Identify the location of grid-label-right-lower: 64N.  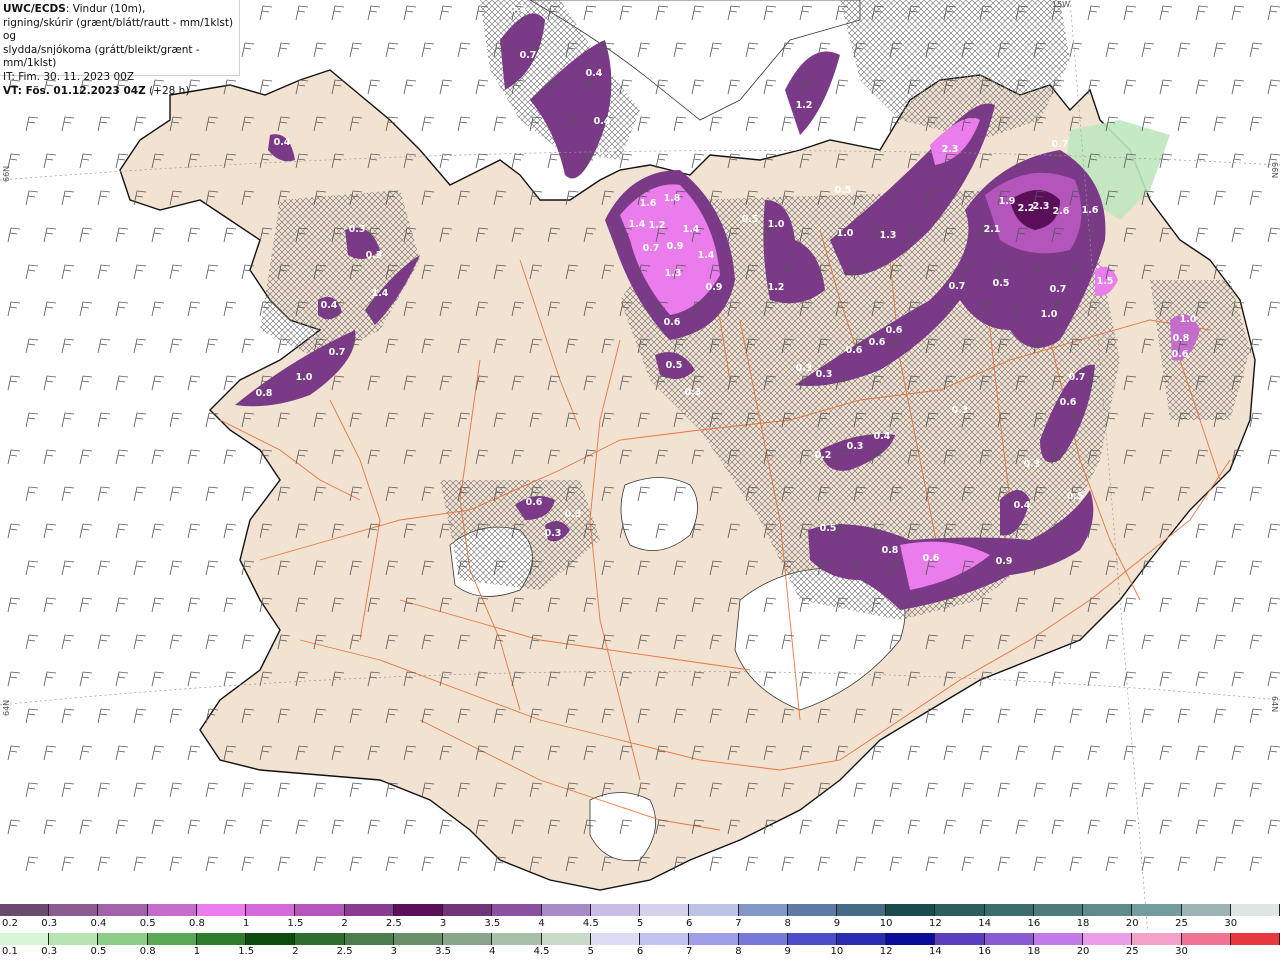
(1274, 704).